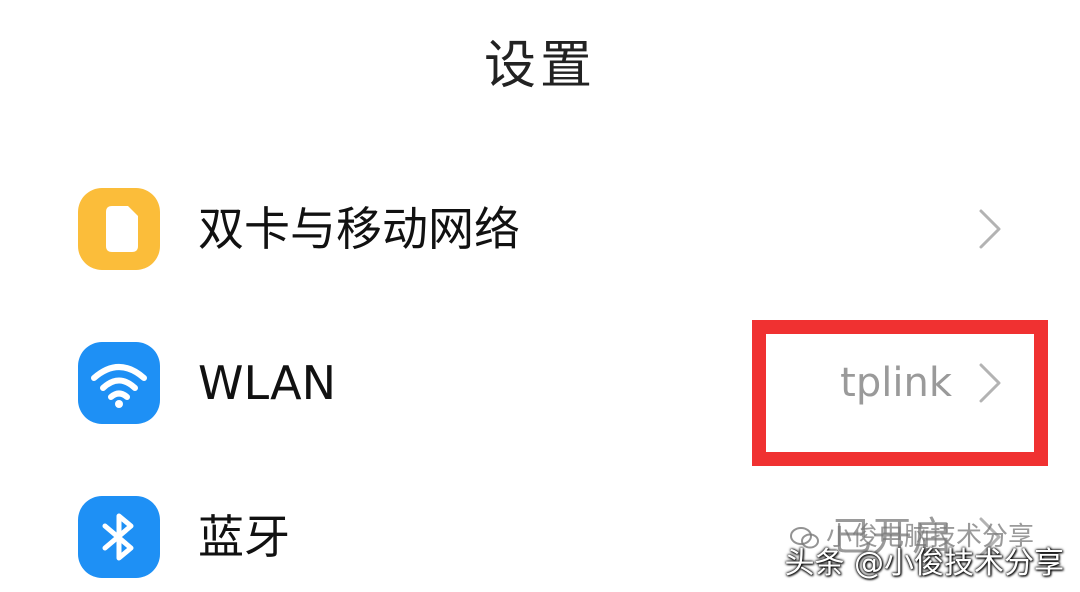  Describe the element at coordinates (119, 383) in the screenshot. I see `wifi-icon` at that location.